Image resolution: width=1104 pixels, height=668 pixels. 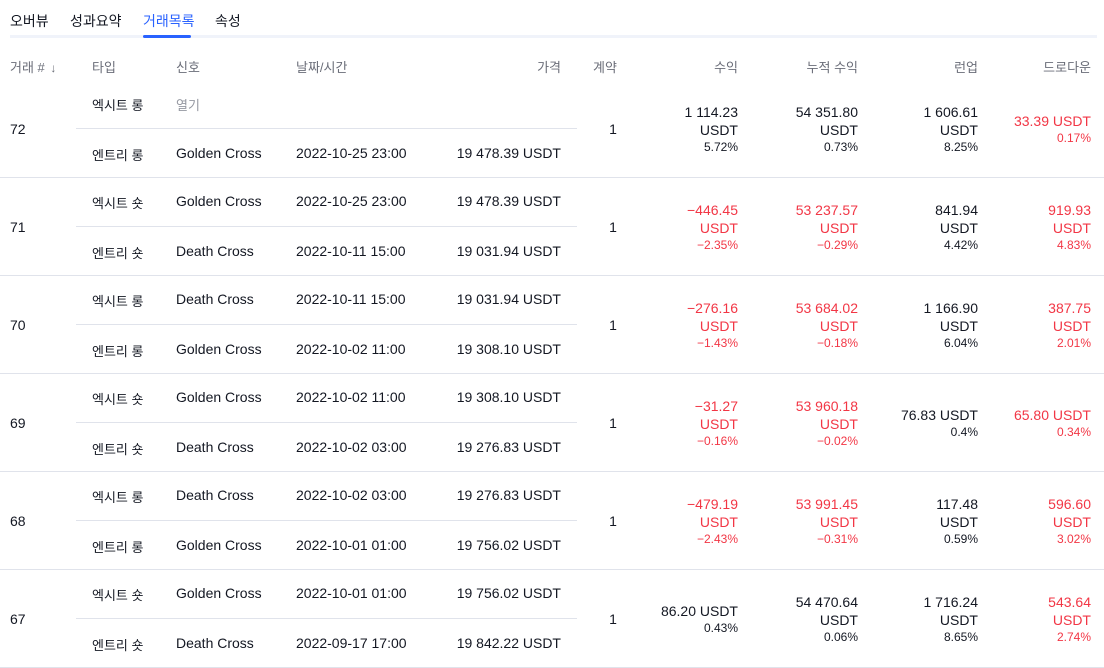 What do you see at coordinates (508, 447) in the screenshot?
I see `entry-price: 19 276.83 USDT` at bounding box center [508, 447].